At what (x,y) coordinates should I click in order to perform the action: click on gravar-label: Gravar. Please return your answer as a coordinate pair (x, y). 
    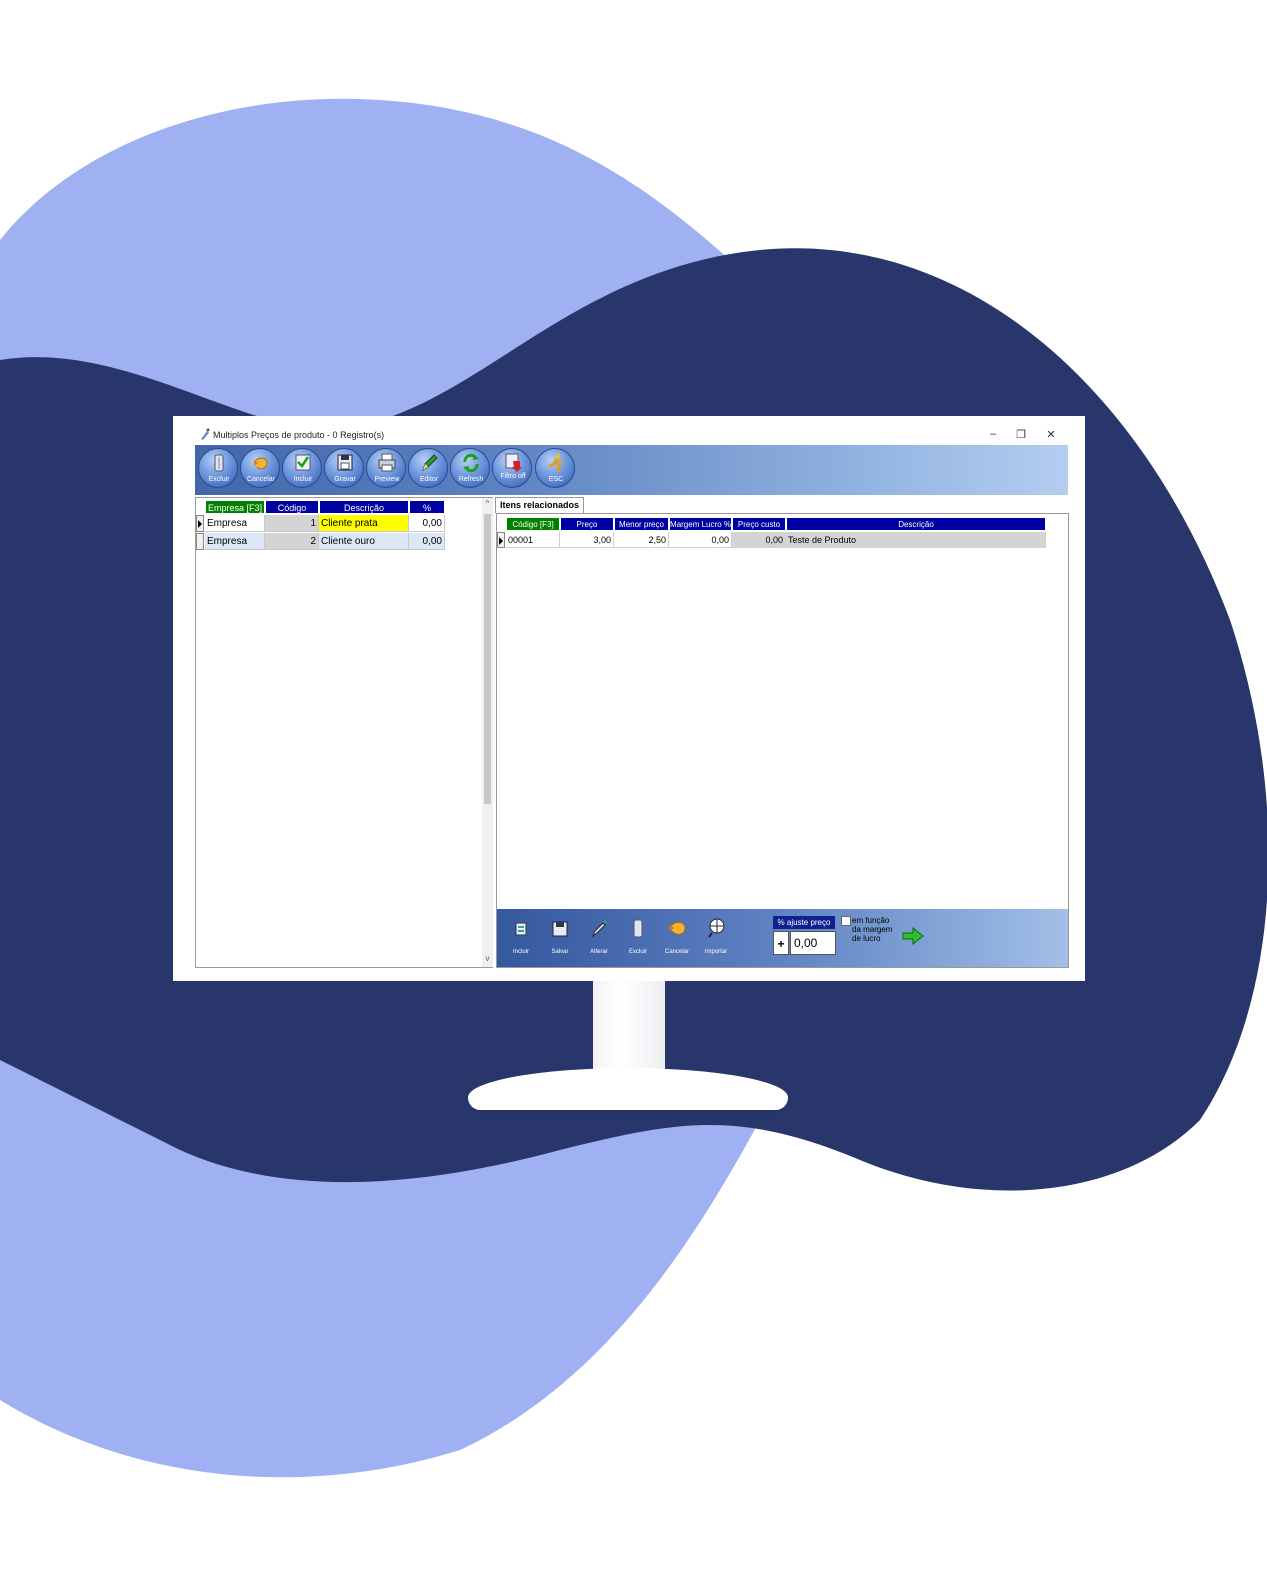
    Looking at the image, I should click on (345, 479).